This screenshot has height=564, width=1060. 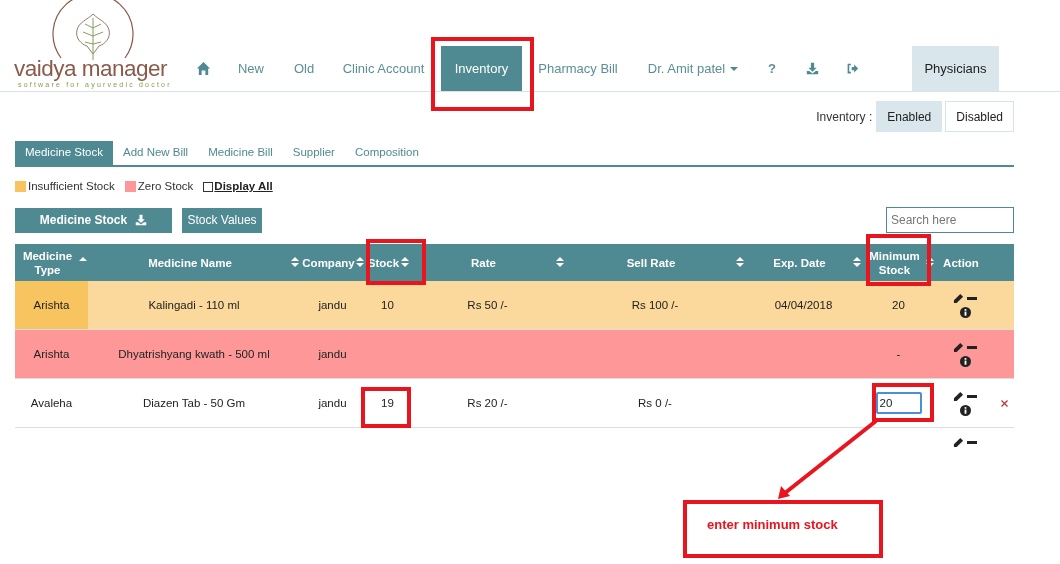 What do you see at coordinates (803, 305) in the screenshot?
I see `table-cell-text: 04/04/2018` at bounding box center [803, 305].